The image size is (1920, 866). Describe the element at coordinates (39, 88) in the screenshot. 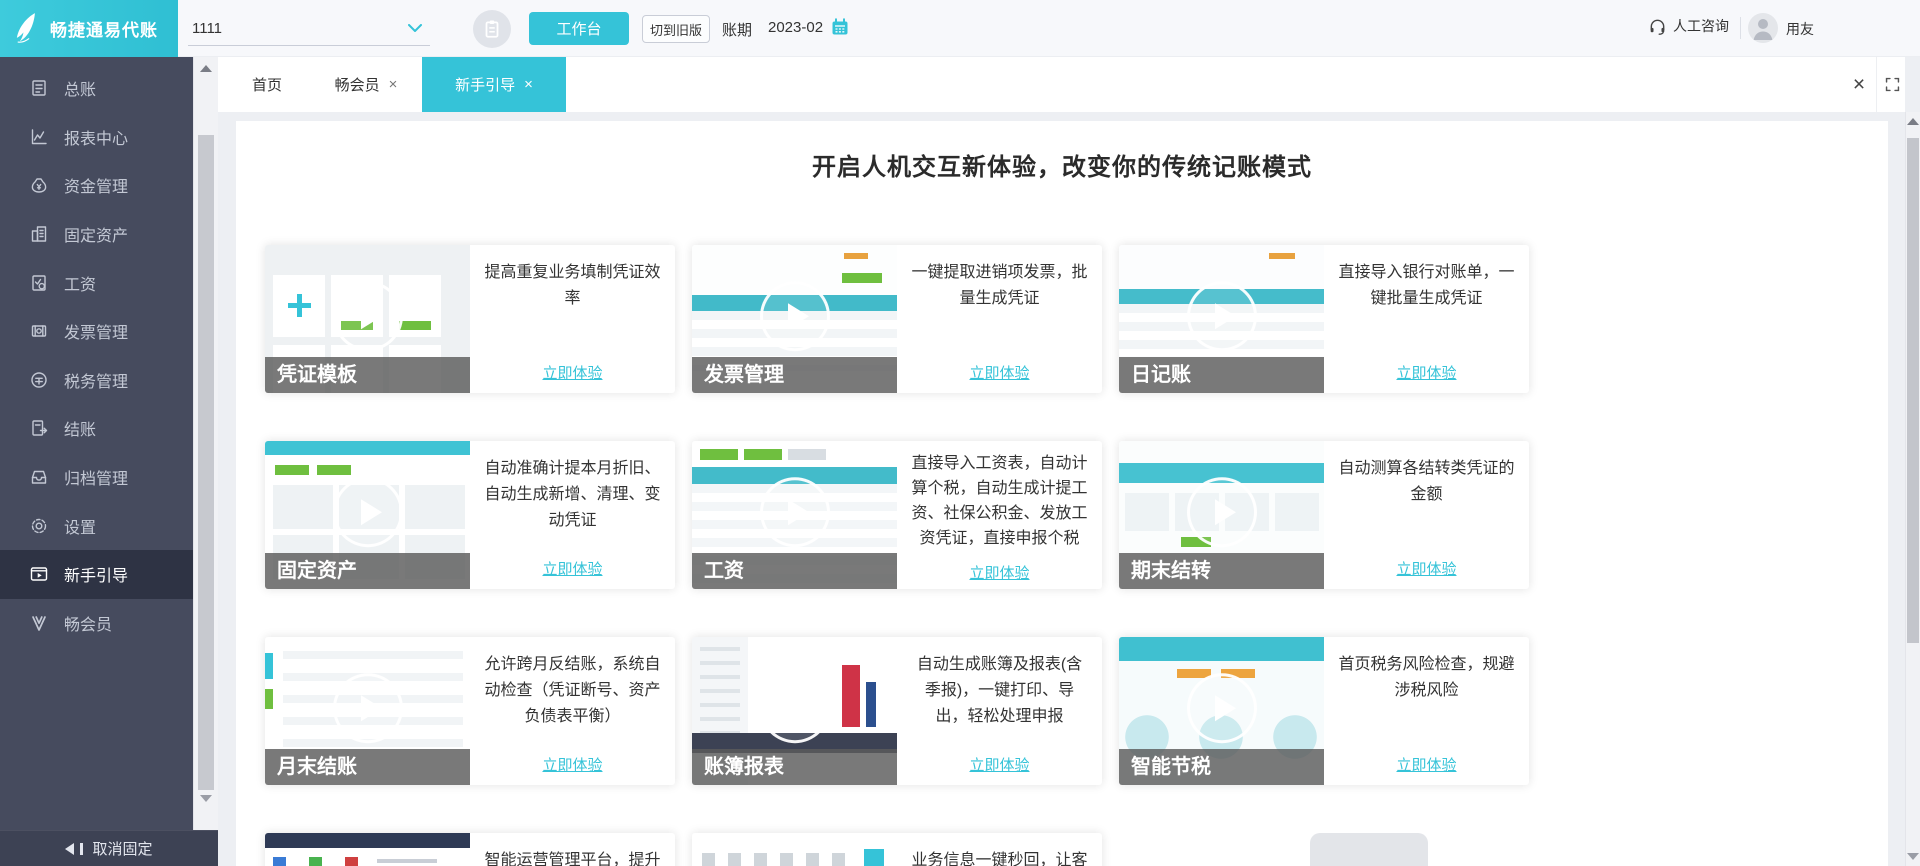

I see `ledger-icon` at that location.